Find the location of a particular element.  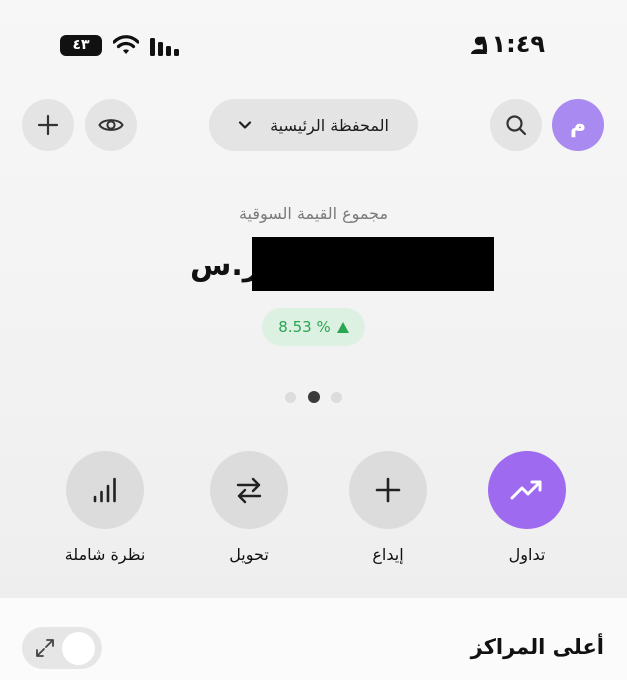

bar-chart-icon is located at coordinates (104, 490).